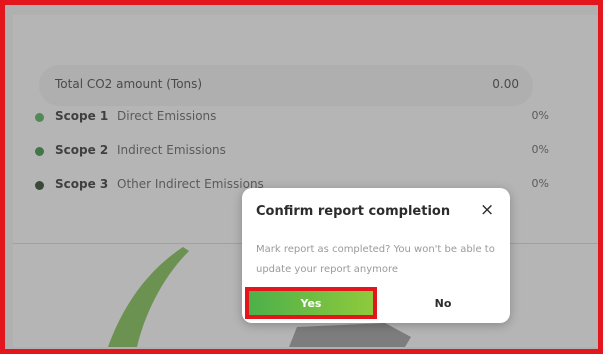  I want to click on no-button-label: No, so click(443, 303).